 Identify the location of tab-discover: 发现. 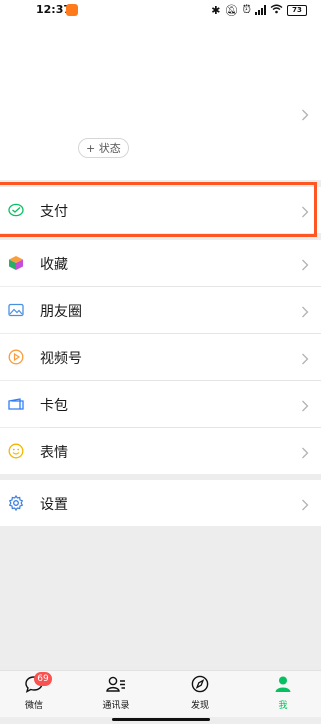
(200, 693).